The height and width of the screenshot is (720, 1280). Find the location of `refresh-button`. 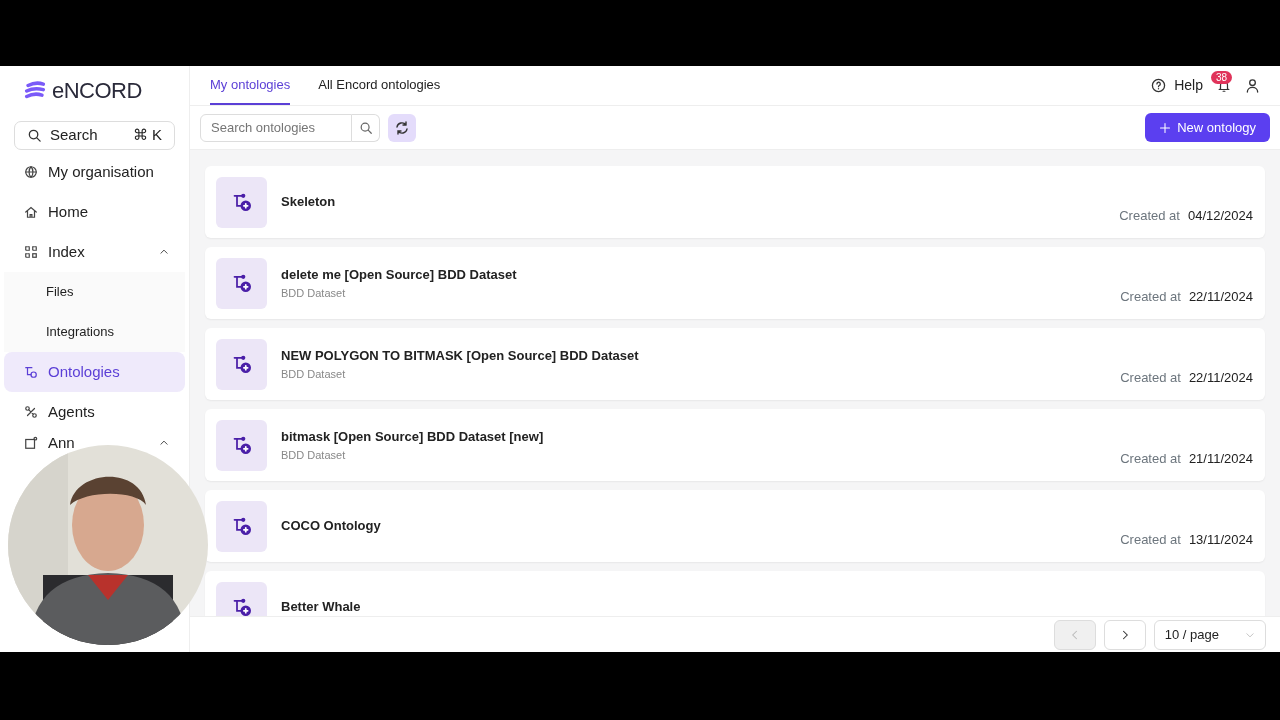

refresh-button is located at coordinates (402, 127).